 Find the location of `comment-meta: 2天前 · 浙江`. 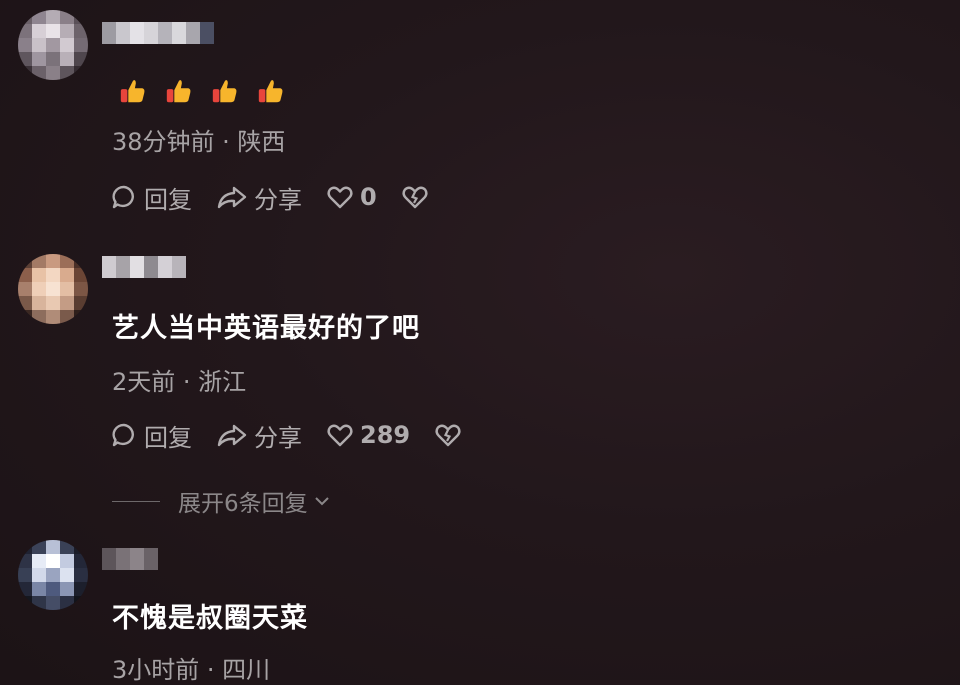

comment-meta: 2天前 · 浙江 is located at coordinates (179, 382).